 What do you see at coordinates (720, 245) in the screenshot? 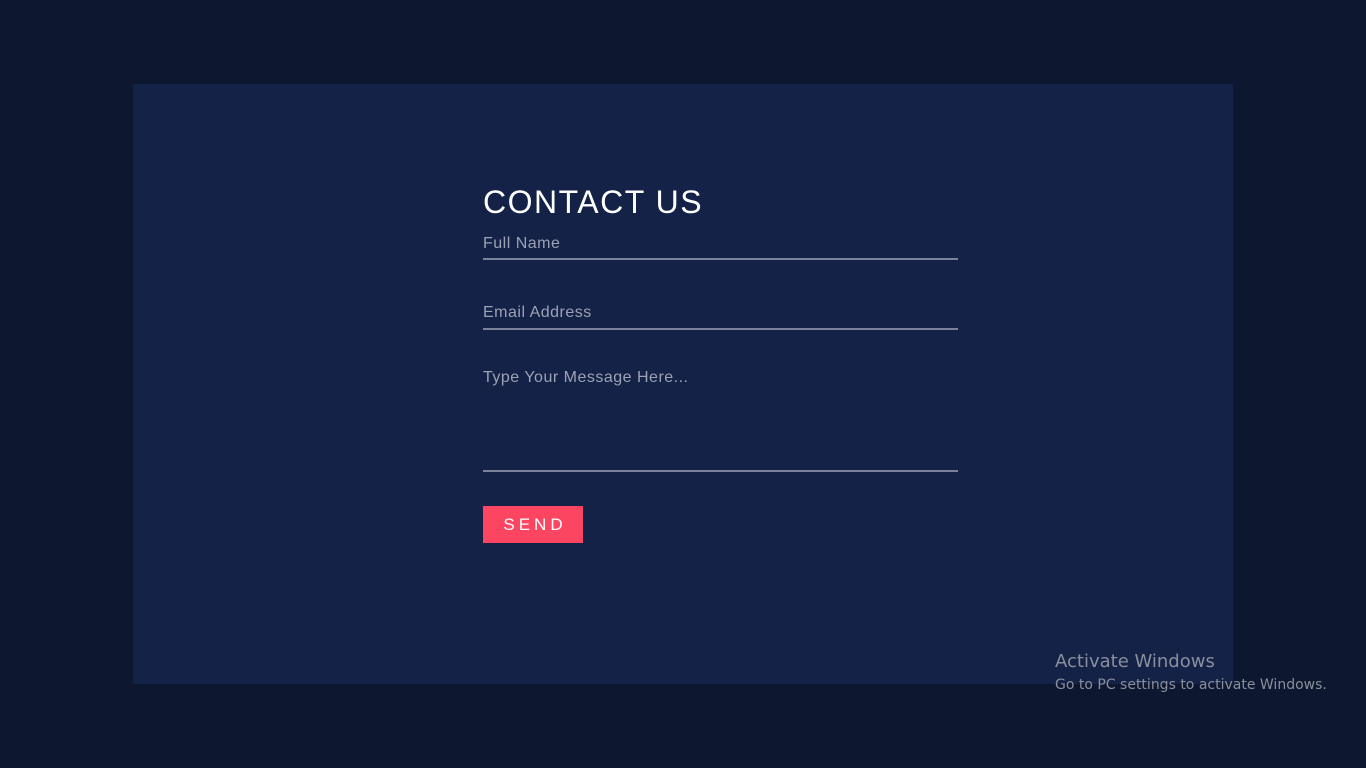
I see `full-name-input` at bounding box center [720, 245].